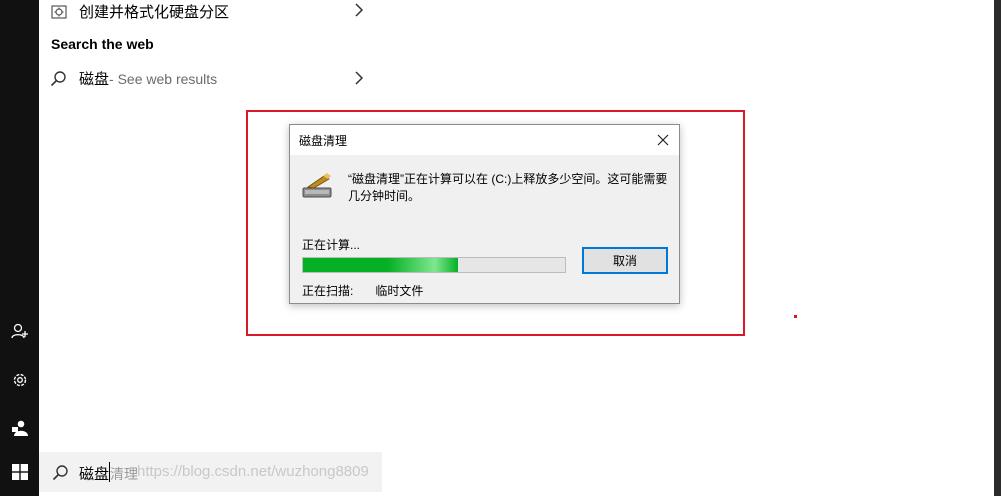  Describe the element at coordinates (625, 260) in the screenshot. I see `cancel-button: 取消` at that location.